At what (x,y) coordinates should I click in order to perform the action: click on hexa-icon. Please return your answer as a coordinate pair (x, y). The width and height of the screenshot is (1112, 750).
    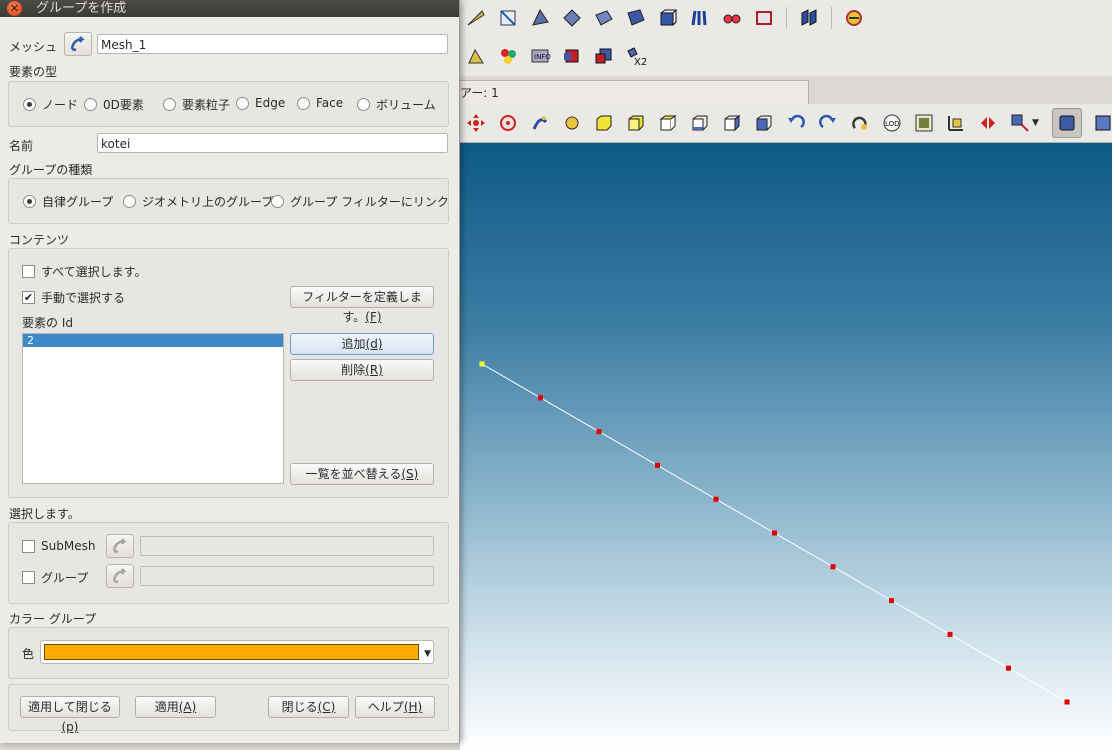
    Looking at the image, I should click on (668, 18).